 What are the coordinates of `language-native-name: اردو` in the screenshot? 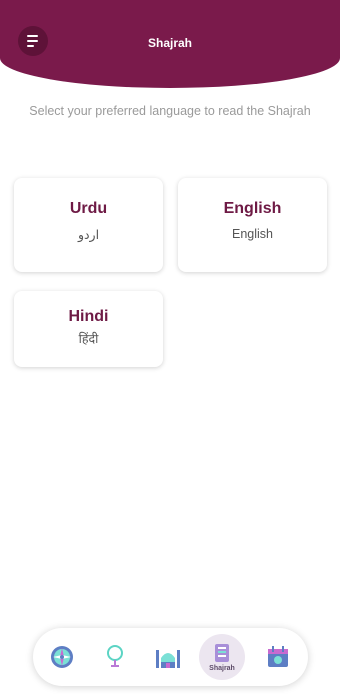 It's located at (88, 235).